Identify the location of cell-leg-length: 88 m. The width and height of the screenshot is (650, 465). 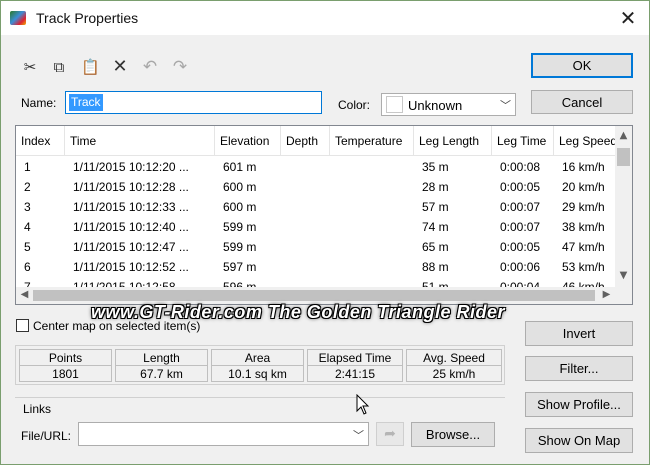
(435, 267).